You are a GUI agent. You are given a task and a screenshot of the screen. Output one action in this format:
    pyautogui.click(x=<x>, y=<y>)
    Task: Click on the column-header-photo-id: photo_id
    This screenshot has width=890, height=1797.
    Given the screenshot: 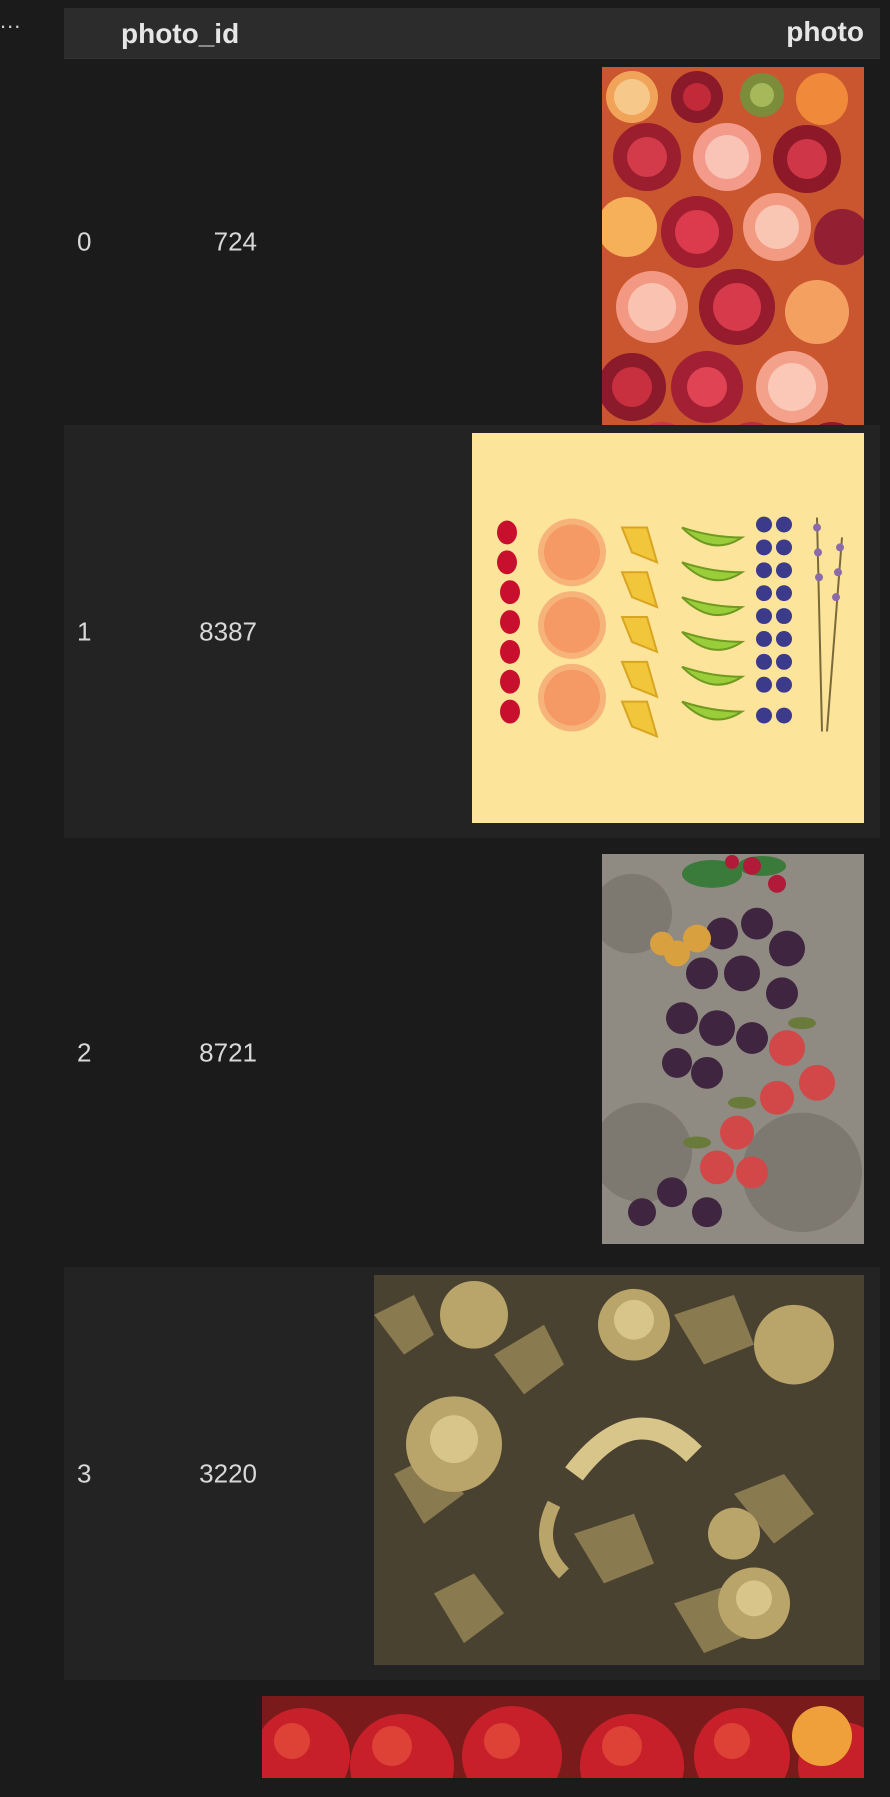 What is the action you would take?
    pyautogui.click(x=180, y=34)
    